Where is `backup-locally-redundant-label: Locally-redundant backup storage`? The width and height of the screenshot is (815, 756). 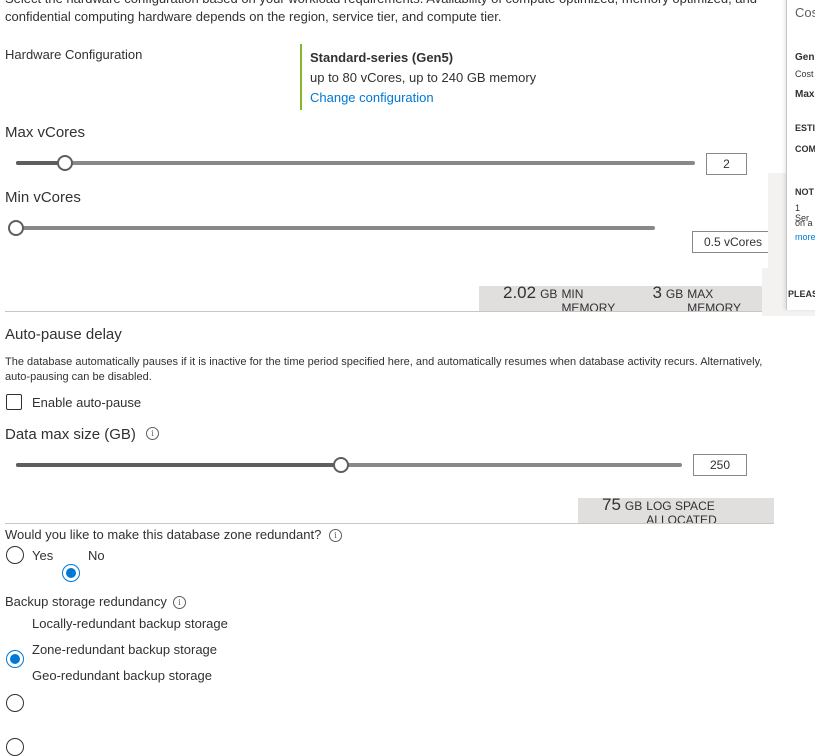 backup-locally-redundant-label: Locally-redundant backup storage is located at coordinates (130, 623).